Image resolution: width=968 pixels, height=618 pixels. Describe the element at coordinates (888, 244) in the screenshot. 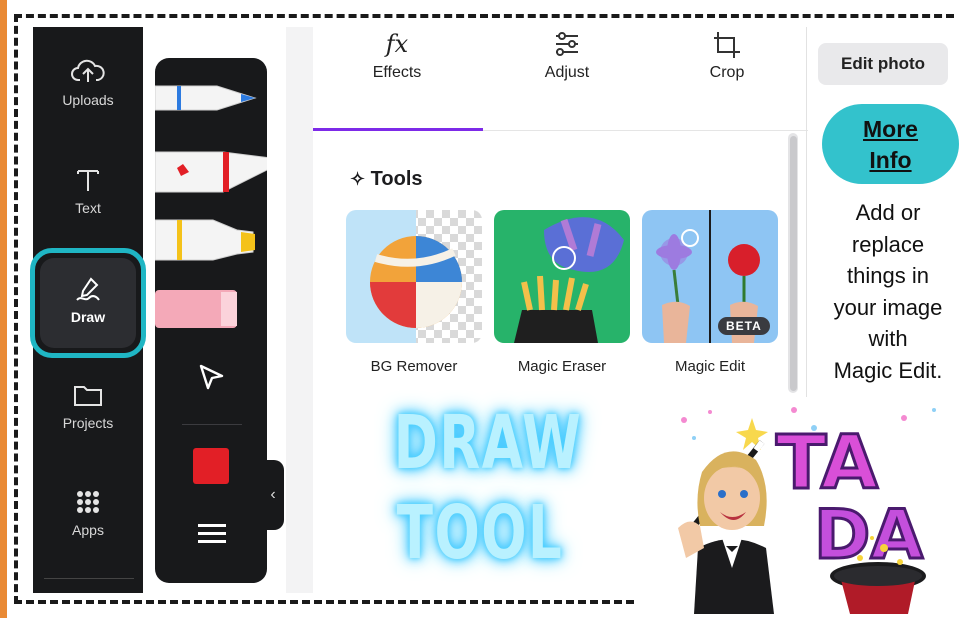

I see `description-line: replace` at that location.